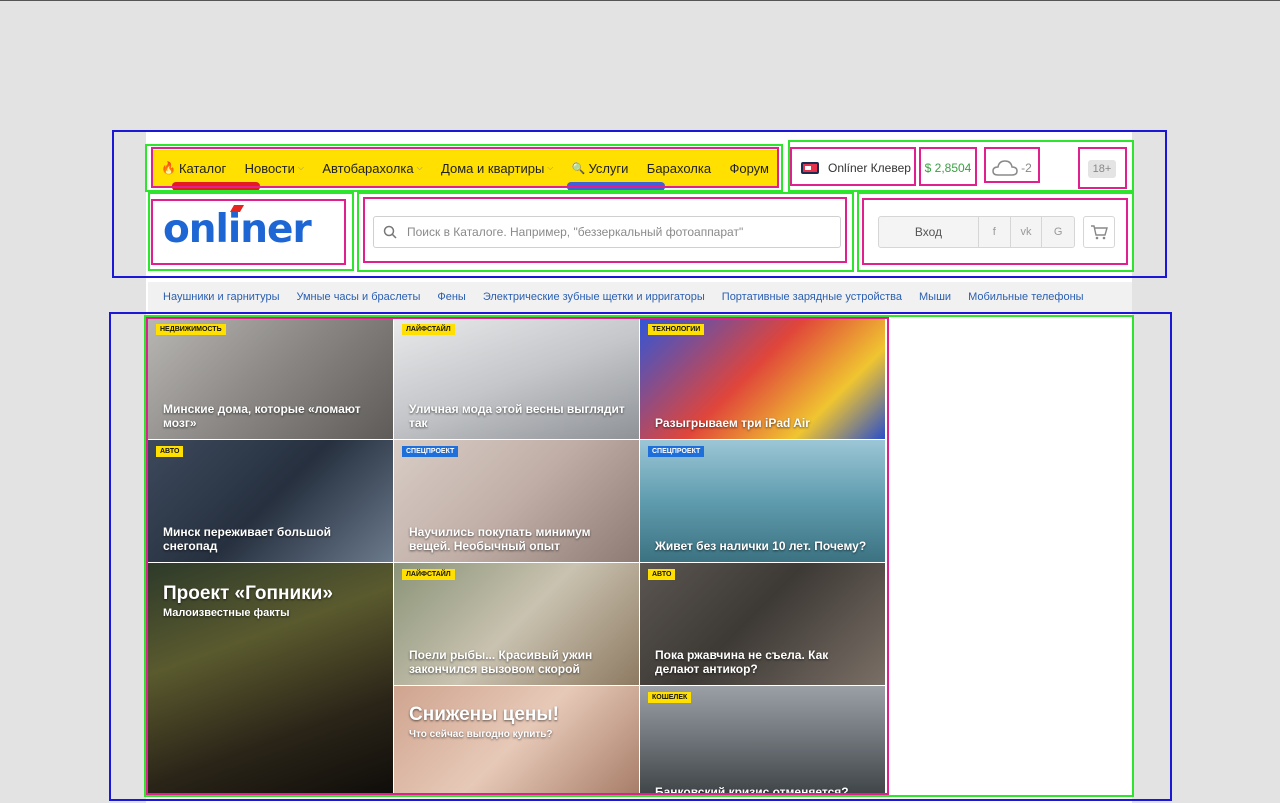 The image size is (1280, 803). What do you see at coordinates (929, 232) in the screenshot?
I see `login-button: Вход` at bounding box center [929, 232].